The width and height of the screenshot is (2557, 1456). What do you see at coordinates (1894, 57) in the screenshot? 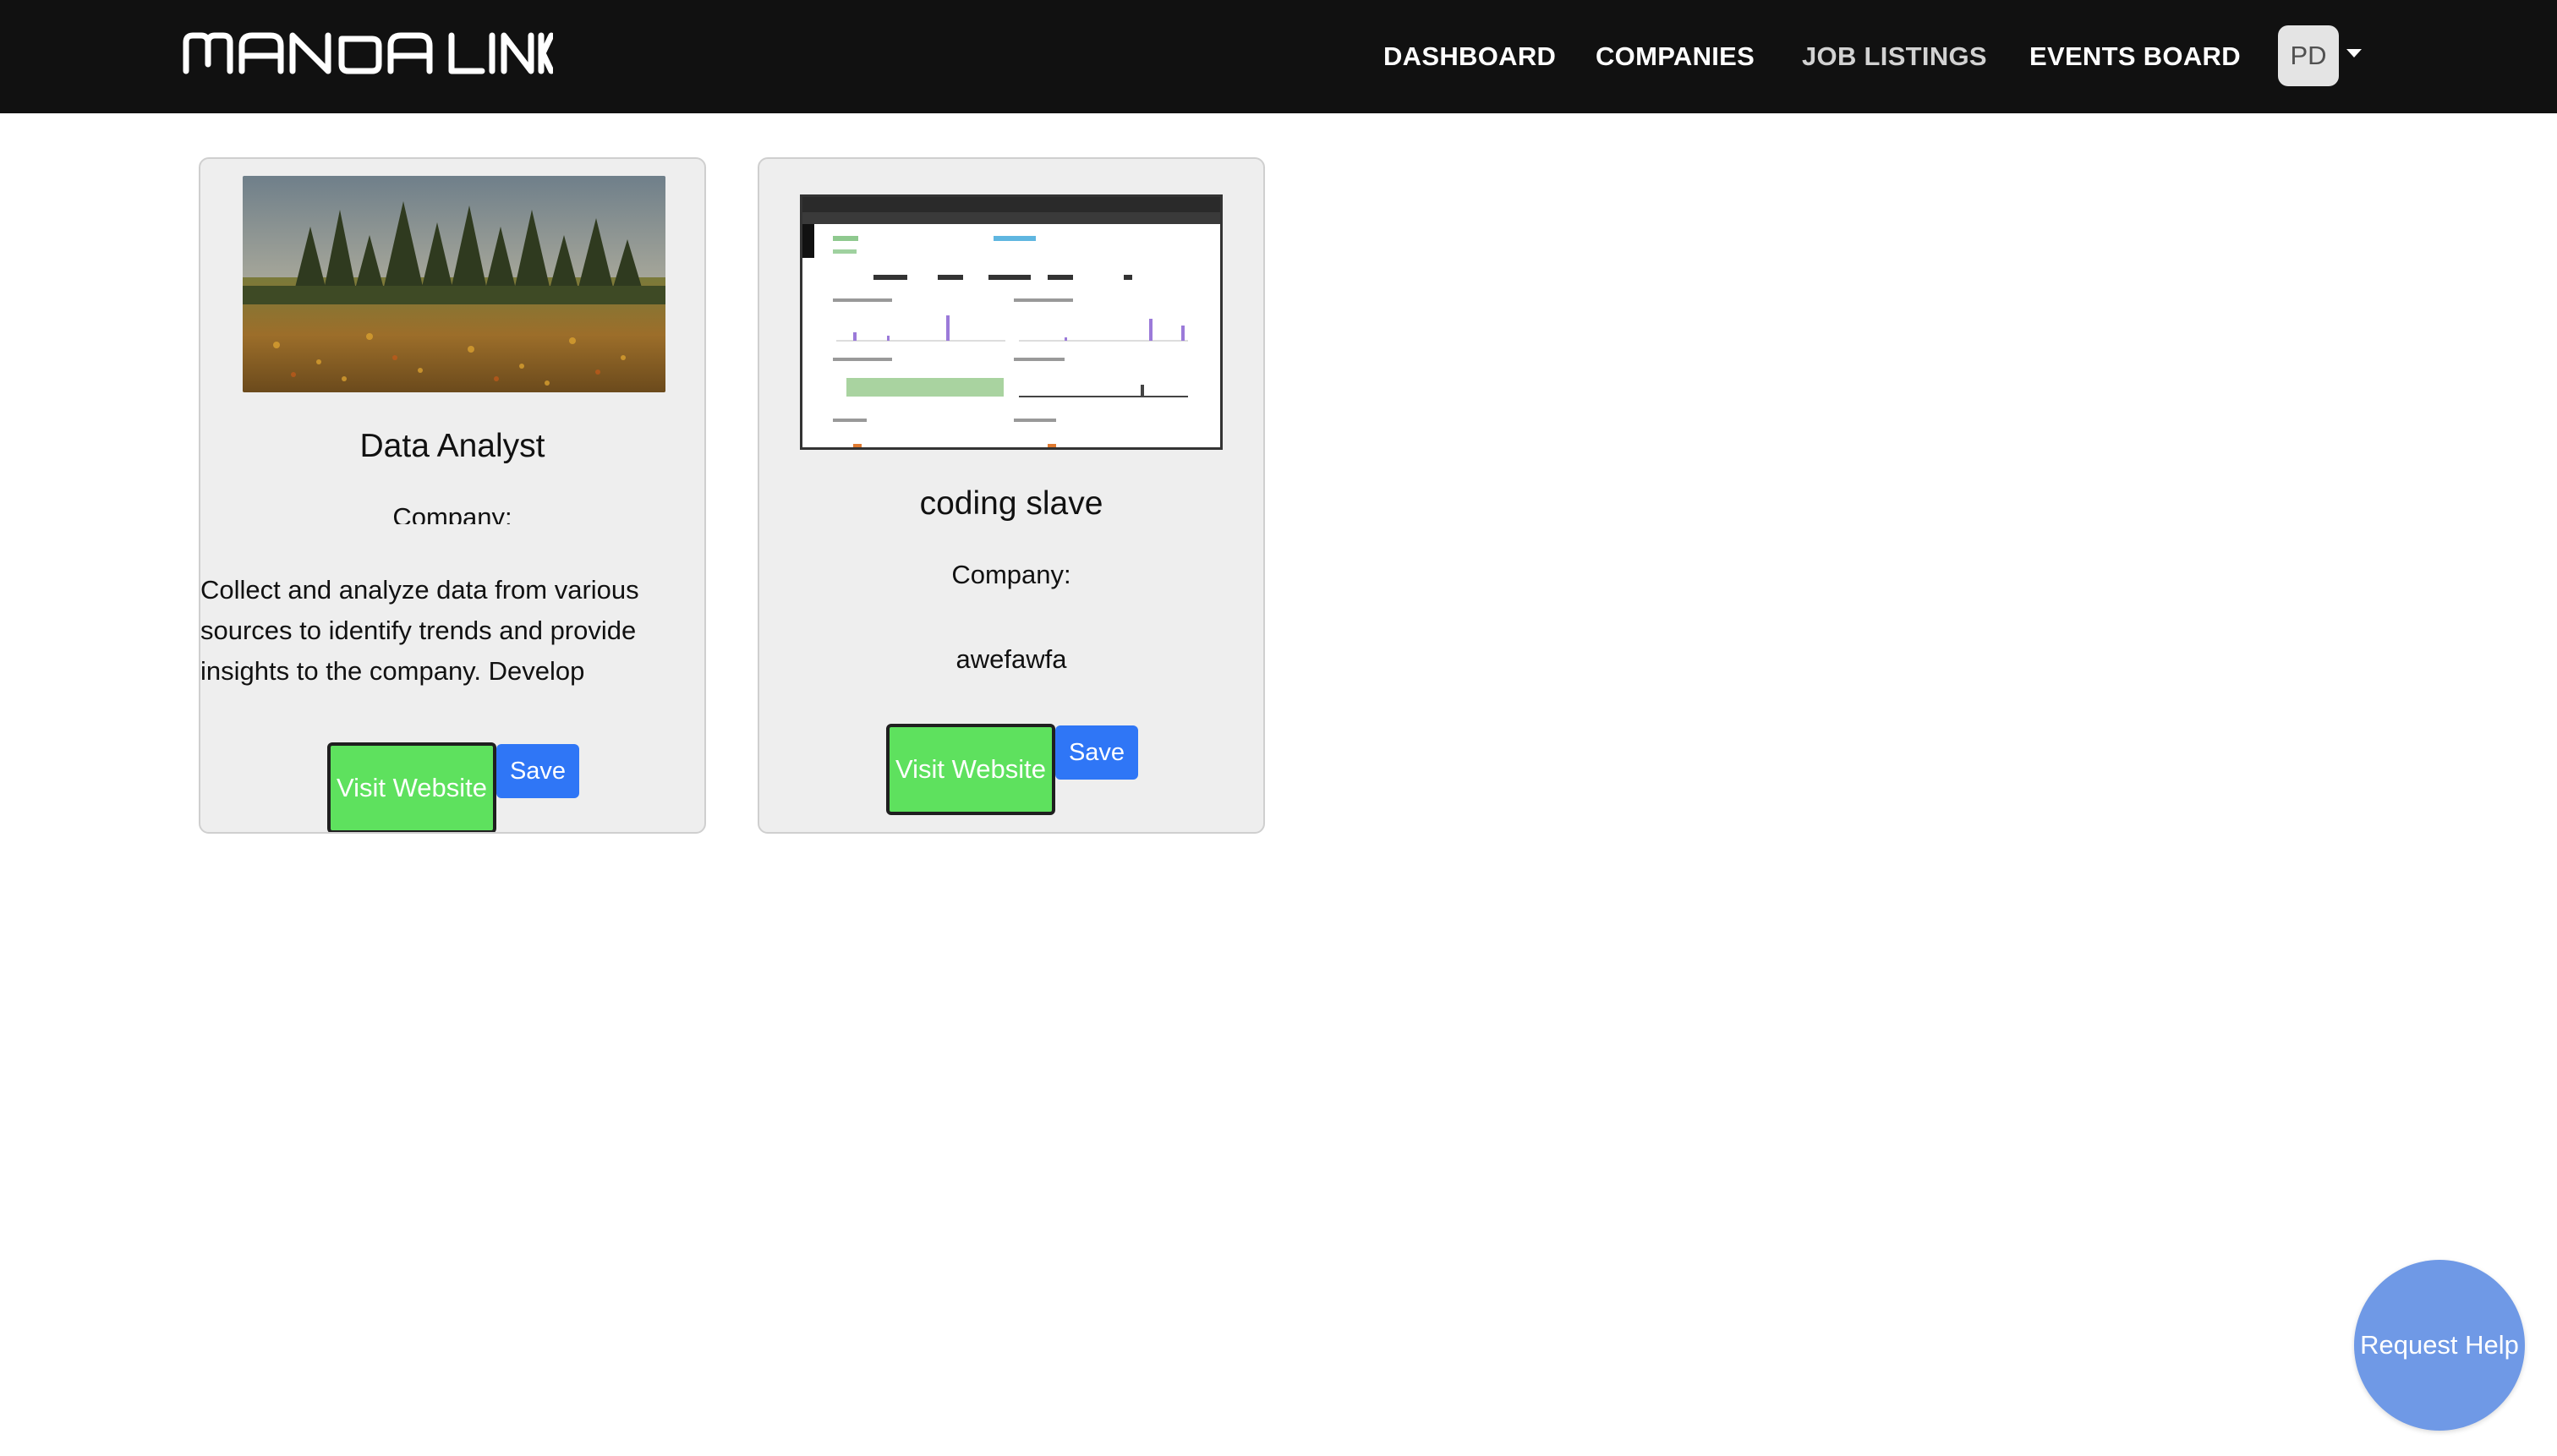
I see `nav-job-listings: JOB LISTINGS` at bounding box center [1894, 57].